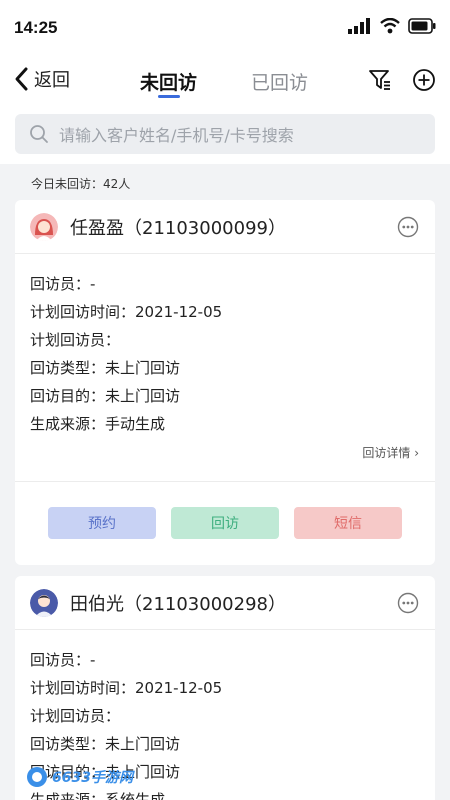 The height and width of the screenshot is (800, 450). I want to click on status-icons, so click(392, 26).